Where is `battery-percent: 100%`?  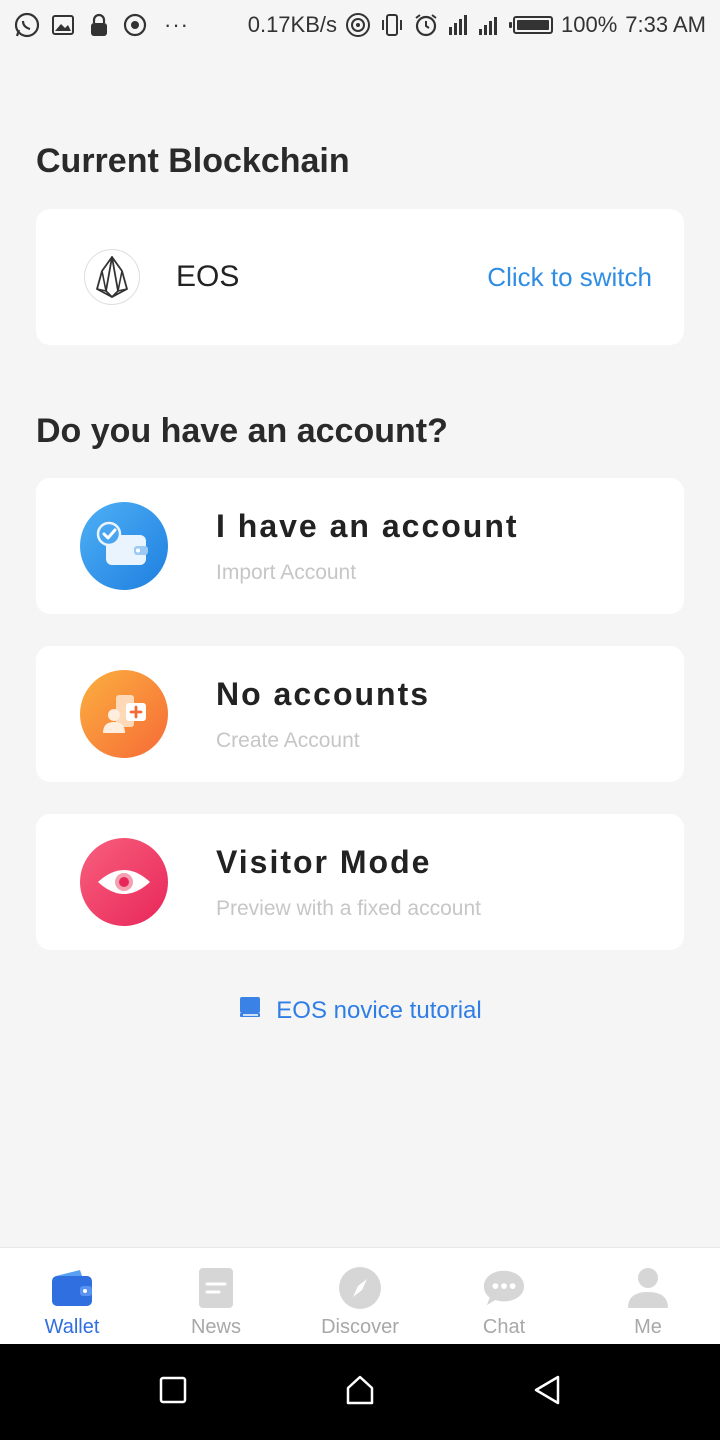 battery-percent: 100% is located at coordinates (589, 24).